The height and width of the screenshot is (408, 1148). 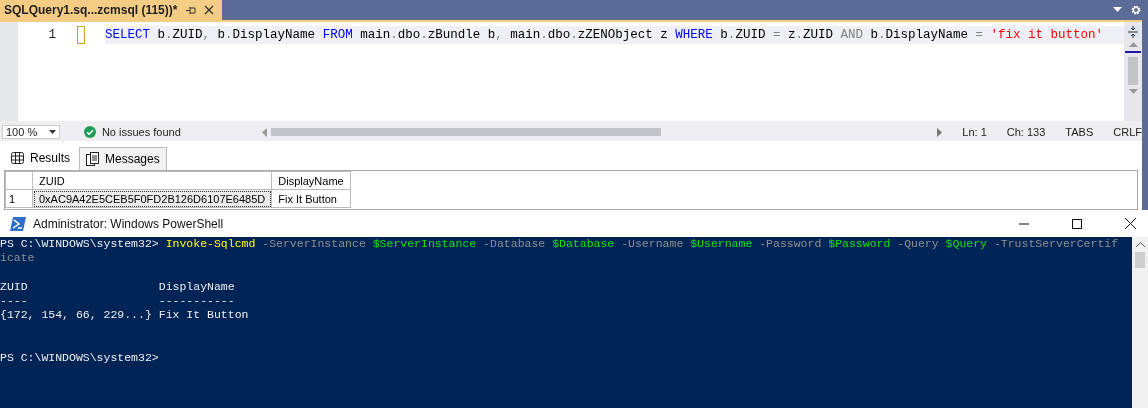 What do you see at coordinates (141, 132) in the screenshot?
I see `issues-status: No issues found` at bounding box center [141, 132].